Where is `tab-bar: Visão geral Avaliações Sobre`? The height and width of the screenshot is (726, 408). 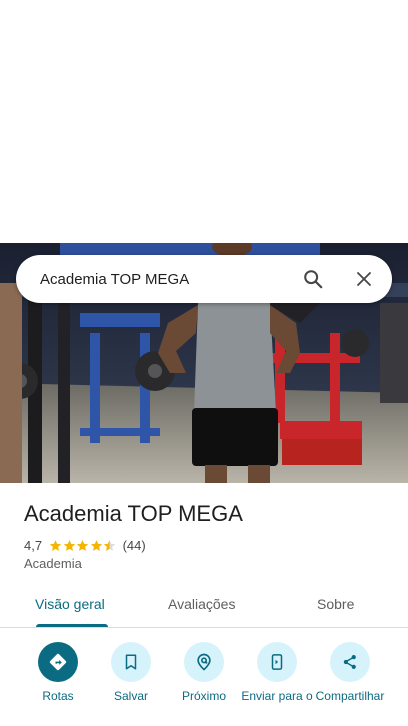 tab-bar: Visão geral Avaliações Sobre is located at coordinates (204, 608).